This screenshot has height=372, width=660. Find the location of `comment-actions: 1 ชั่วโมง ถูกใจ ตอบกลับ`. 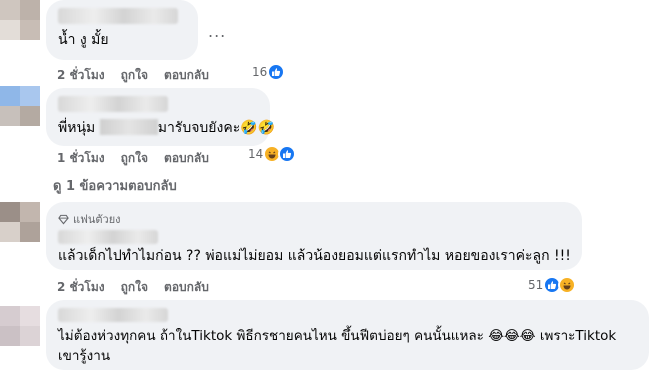

comment-actions: 1 ชั่วโมง ถูกใจ ตอบกลับ is located at coordinates (133, 158).